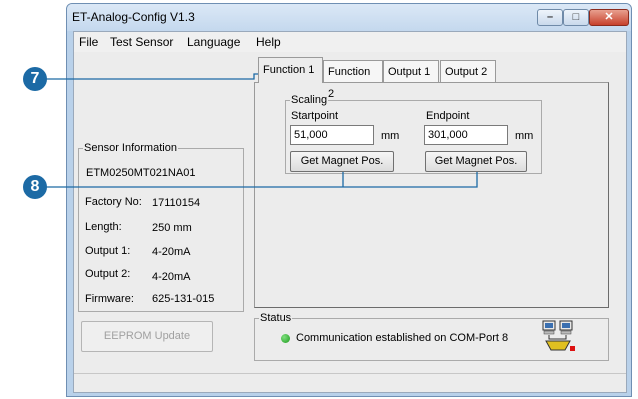 The image size is (638, 399). What do you see at coordinates (35, 187) in the screenshot?
I see `callout-8: 8` at bounding box center [35, 187].